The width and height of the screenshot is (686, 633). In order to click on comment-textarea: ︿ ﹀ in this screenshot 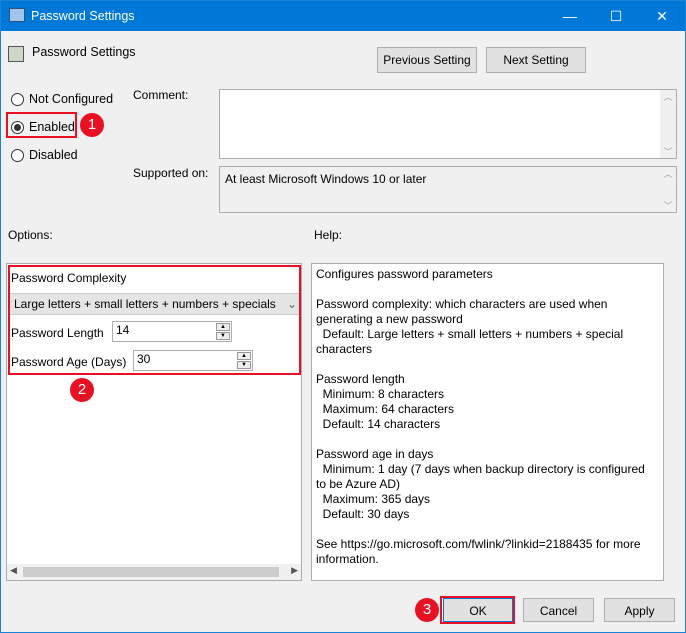, I will do `click(448, 124)`.